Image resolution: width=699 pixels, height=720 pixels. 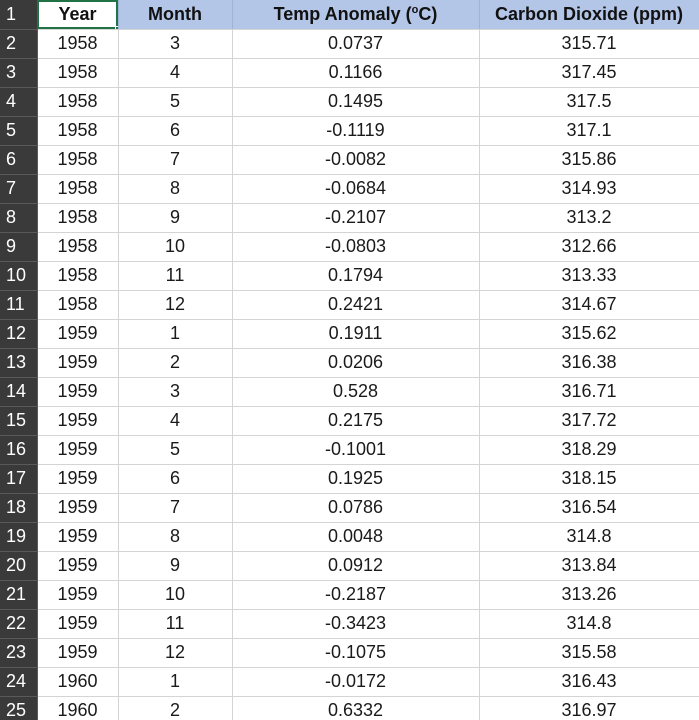 What do you see at coordinates (19, 189) in the screenshot?
I see `row-number: 7` at bounding box center [19, 189].